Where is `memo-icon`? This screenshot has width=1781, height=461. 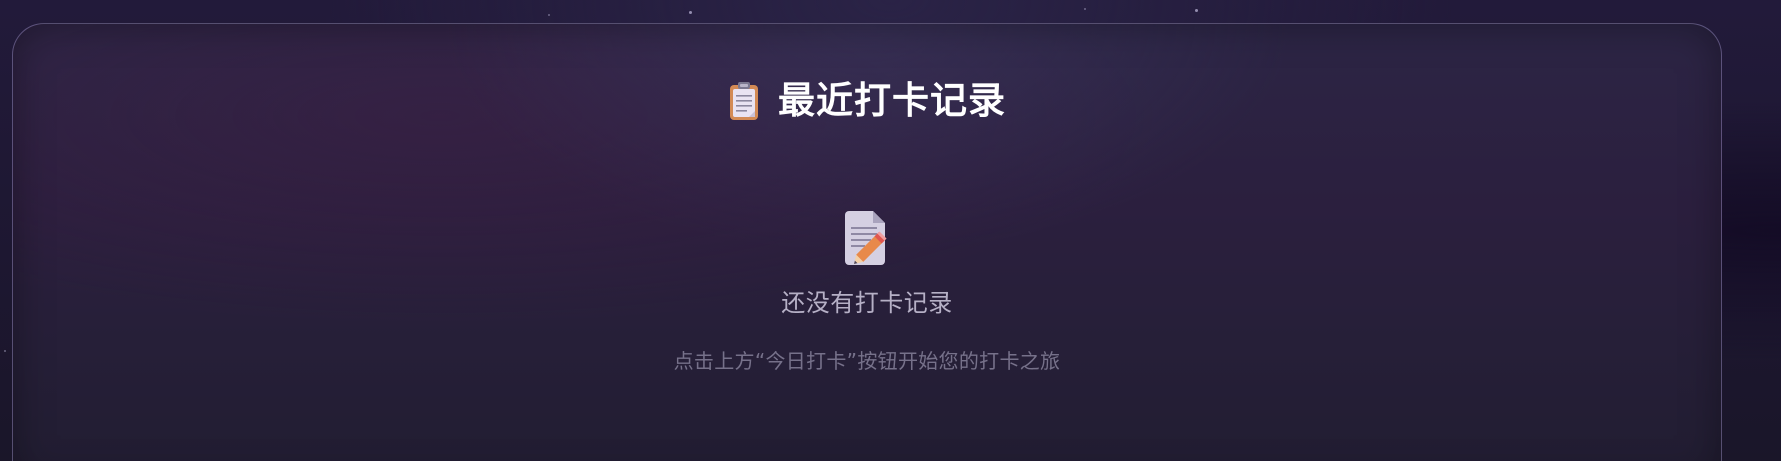
memo-icon is located at coordinates (866, 238).